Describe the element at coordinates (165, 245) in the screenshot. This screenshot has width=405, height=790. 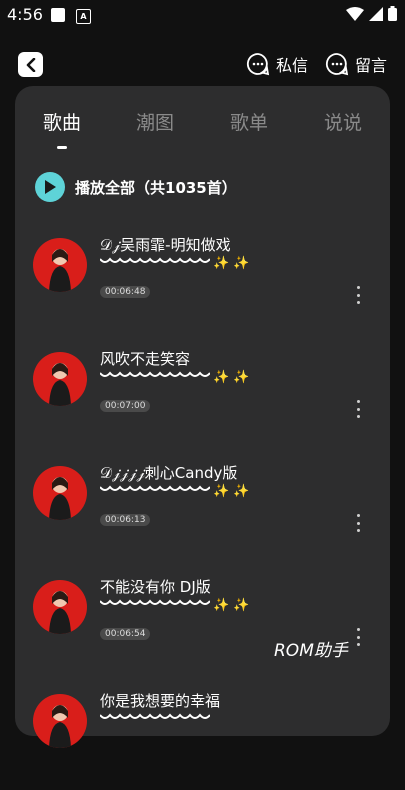
I see `song-title: 𝒟𝒿吴雨霏-明知做戏` at that location.